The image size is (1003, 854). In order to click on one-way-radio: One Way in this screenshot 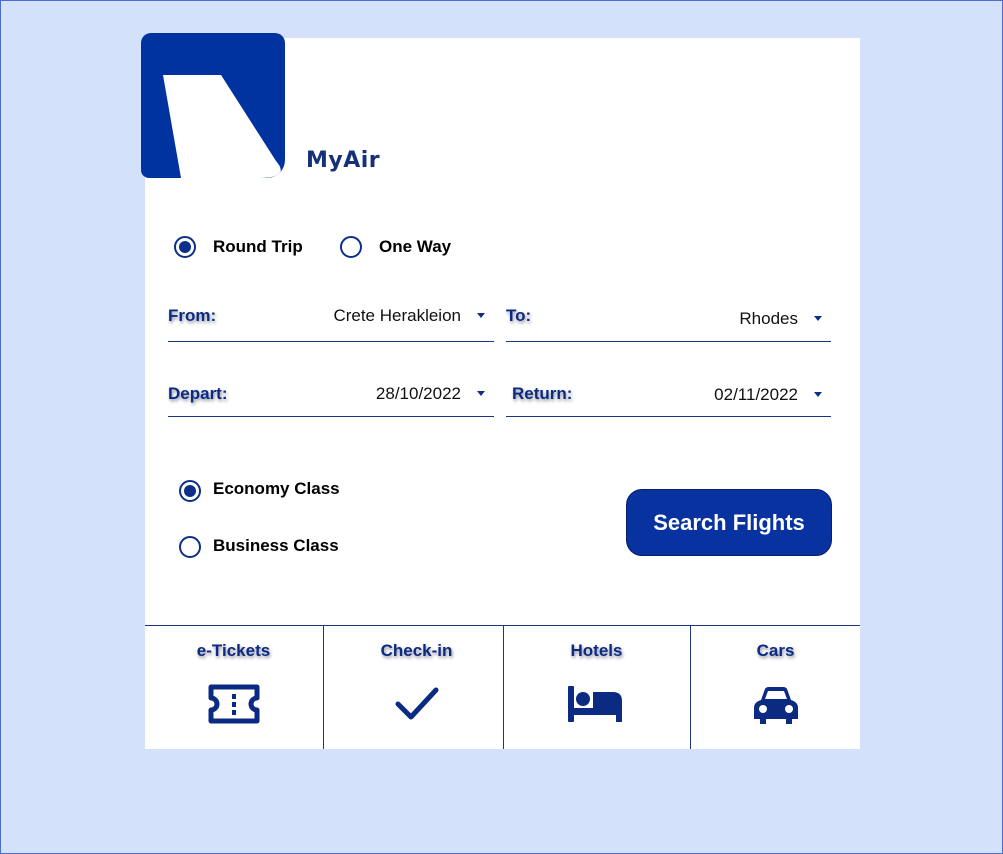, I will do `click(395, 247)`.